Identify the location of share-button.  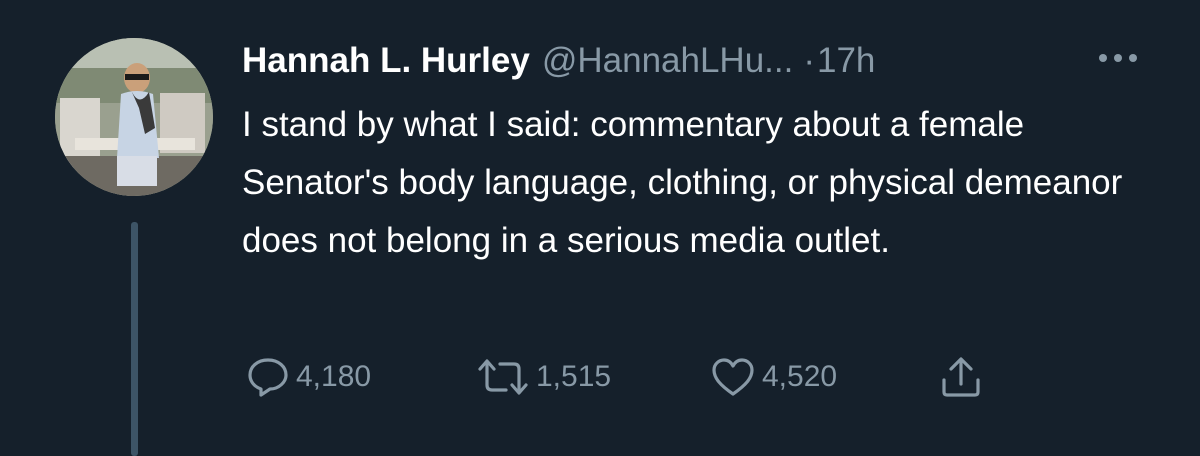
(961, 377).